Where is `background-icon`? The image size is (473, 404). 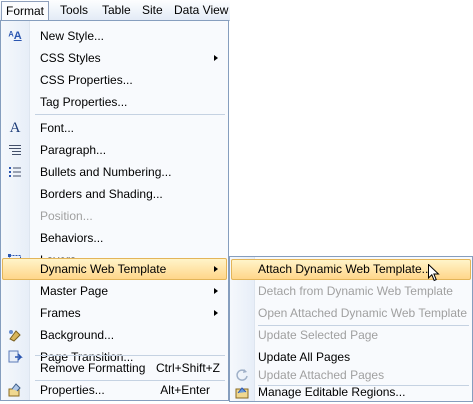
background-icon is located at coordinates (15, 335).